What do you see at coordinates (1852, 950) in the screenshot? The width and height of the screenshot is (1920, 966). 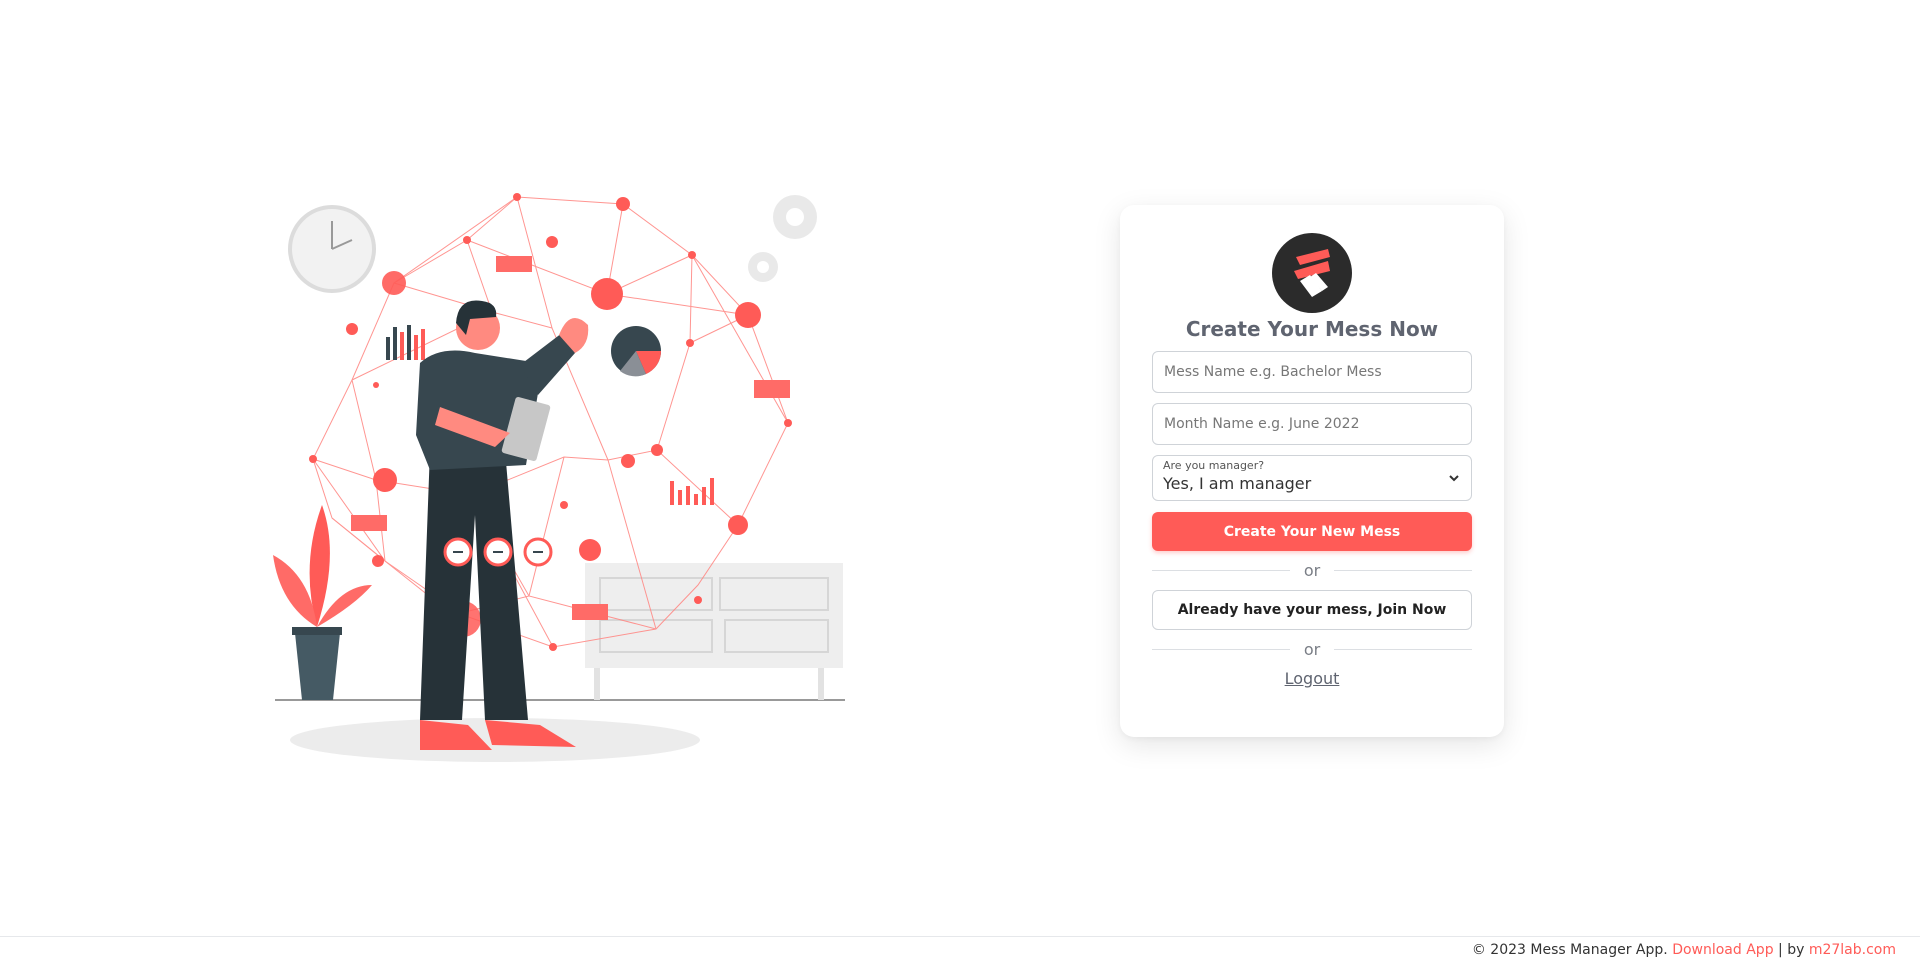 I see `author-link: m27lab.com` at bounding box center [1852, 950].